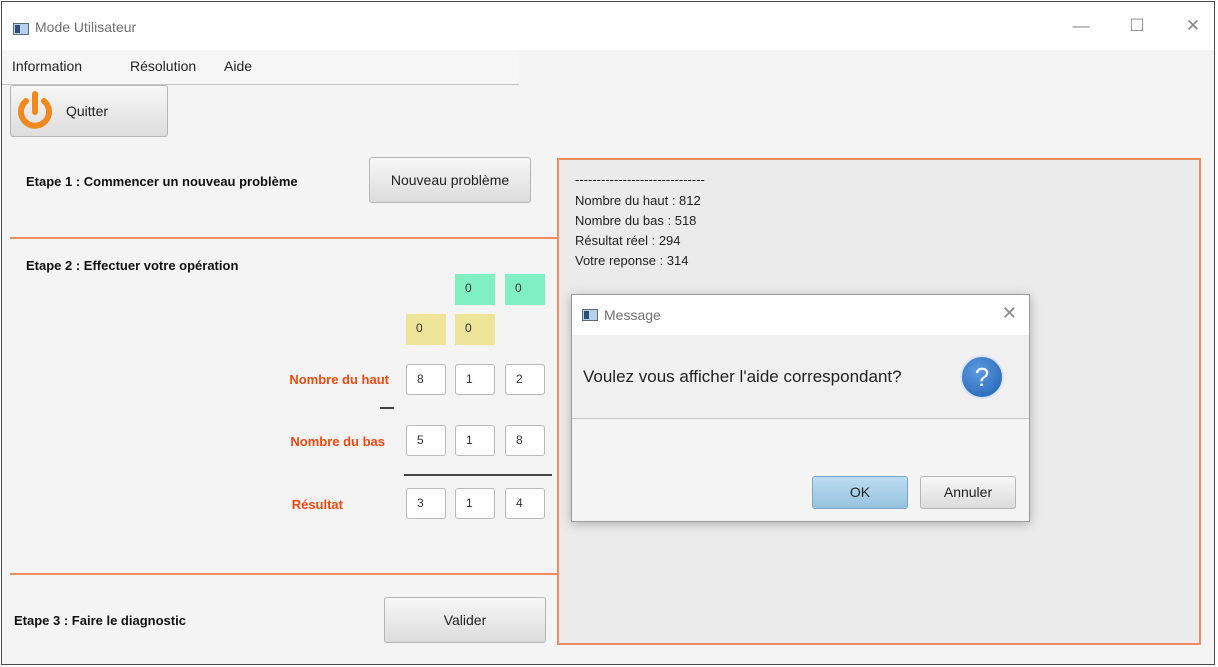 The height and width of the screenshot is (667, 1218). What do you see at coordinates (632, 260) in the screenshot?
I see `output-line: Votre reponse : 314` at bounding box center [632, 260].